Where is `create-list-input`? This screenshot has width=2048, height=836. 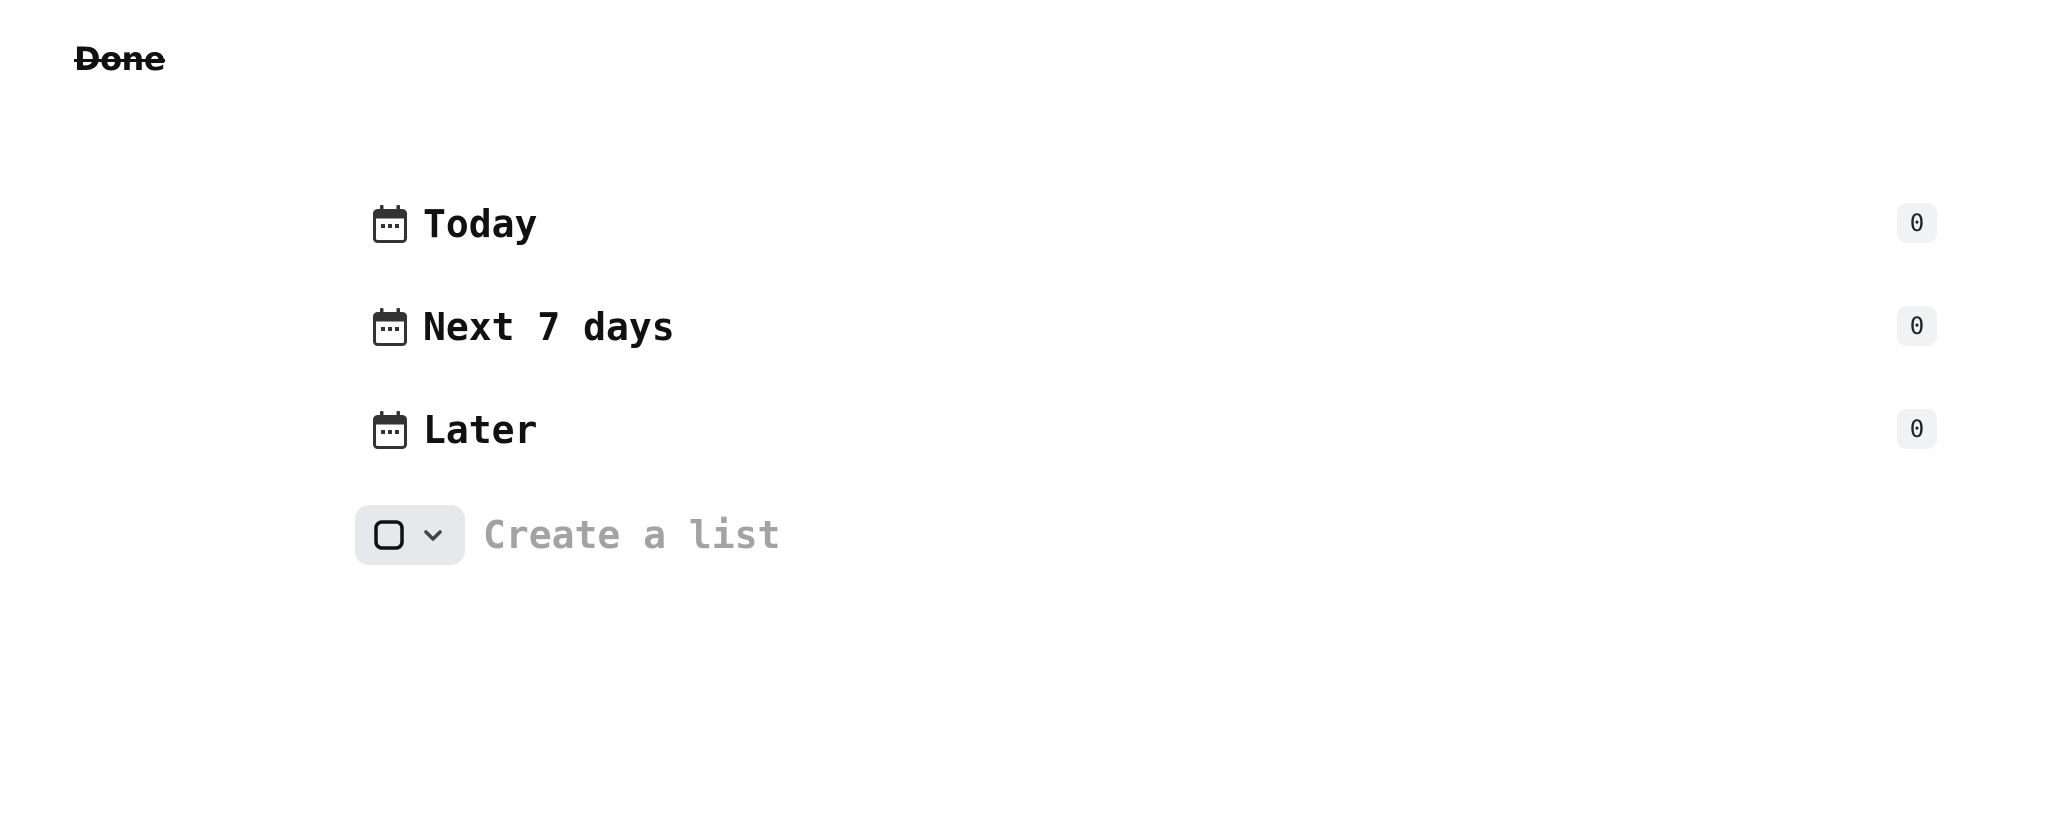
create-list-input is located at coordinates (883, 535).